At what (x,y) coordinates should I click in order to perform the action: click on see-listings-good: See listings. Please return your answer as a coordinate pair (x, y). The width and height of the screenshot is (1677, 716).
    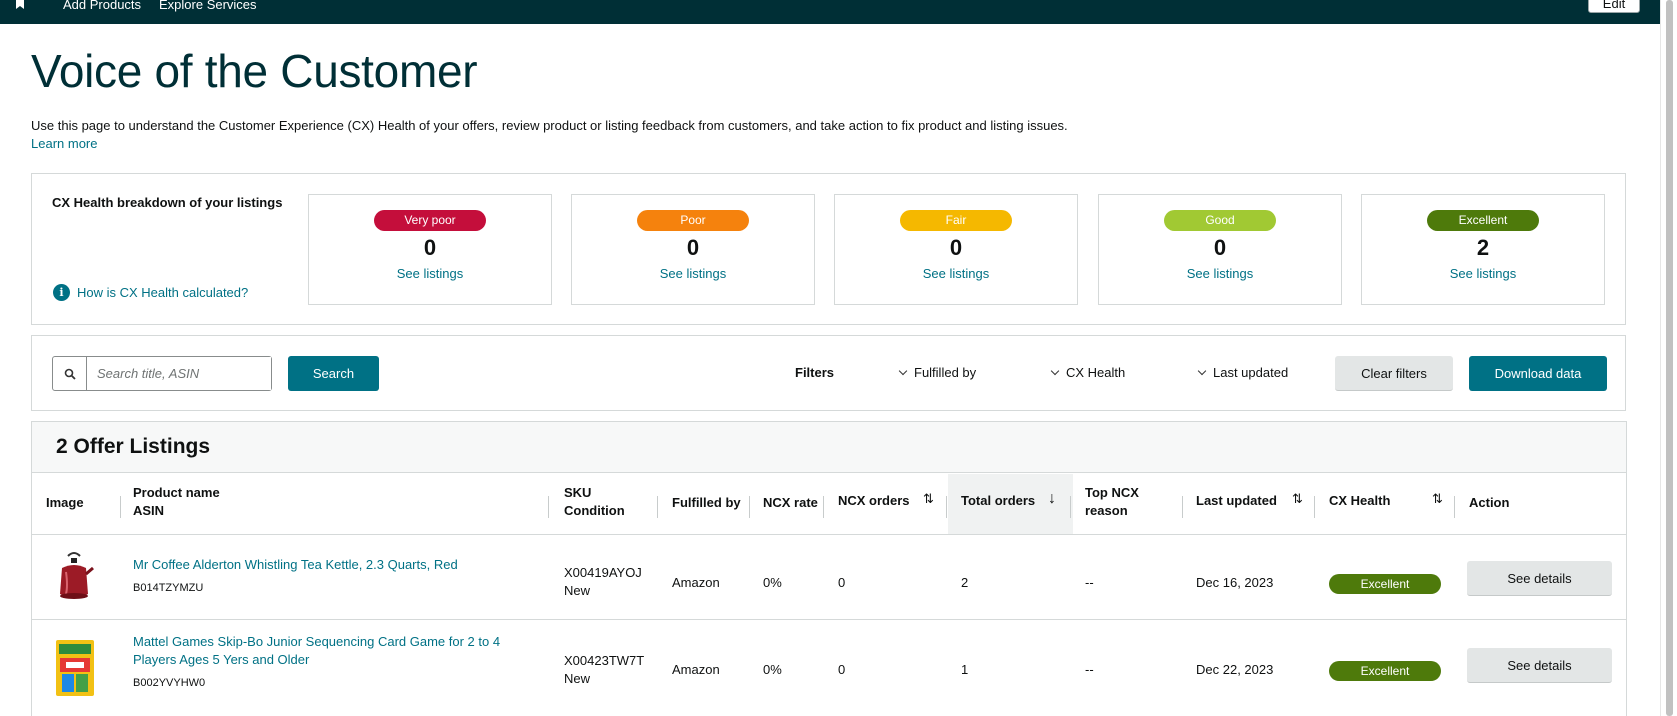
    Looking at the image, I should click on (1220, 273).